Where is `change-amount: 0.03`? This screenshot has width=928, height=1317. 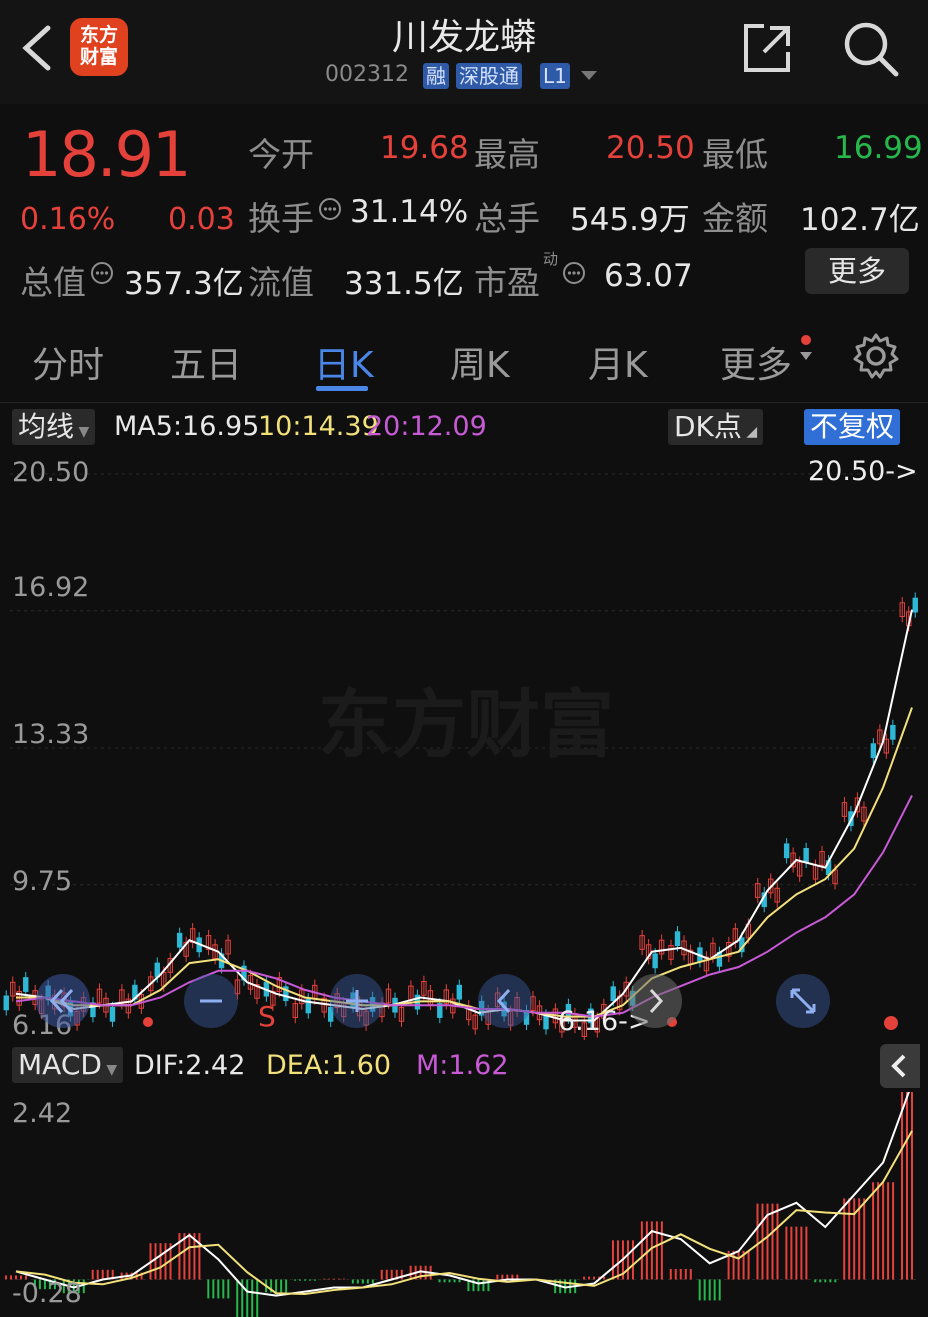
change-amount: 0.03 is located at coordinates (201, 219).